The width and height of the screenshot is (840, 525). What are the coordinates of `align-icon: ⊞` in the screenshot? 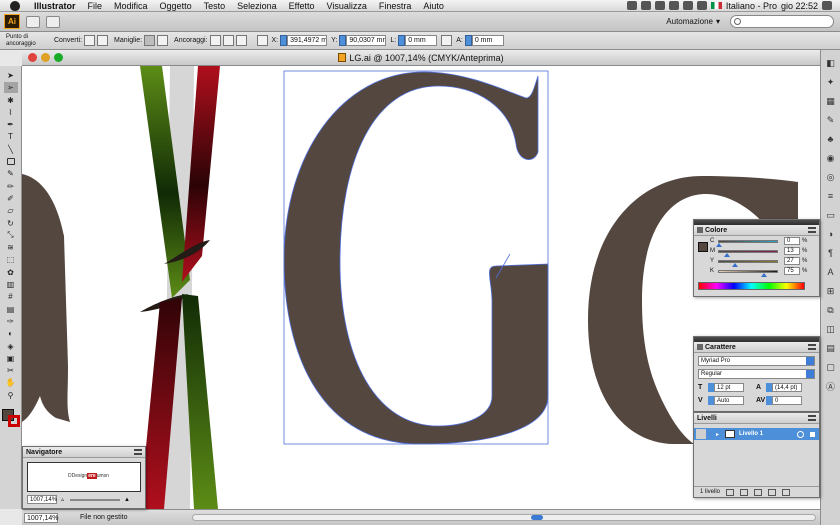 It's located at (831, 291).